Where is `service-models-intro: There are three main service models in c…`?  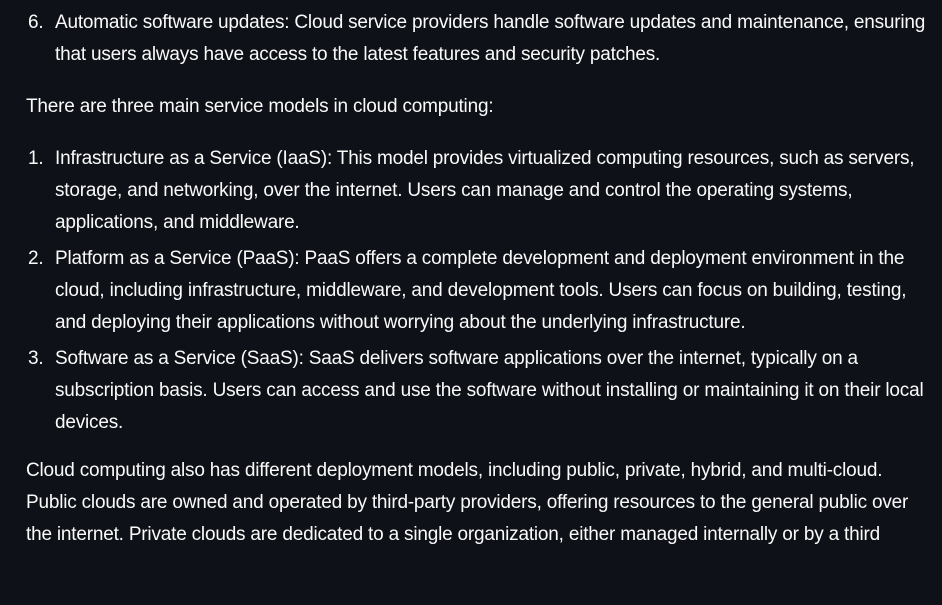
service-models-intro: There are three main service models in c… is located at coordinates (260, 106).